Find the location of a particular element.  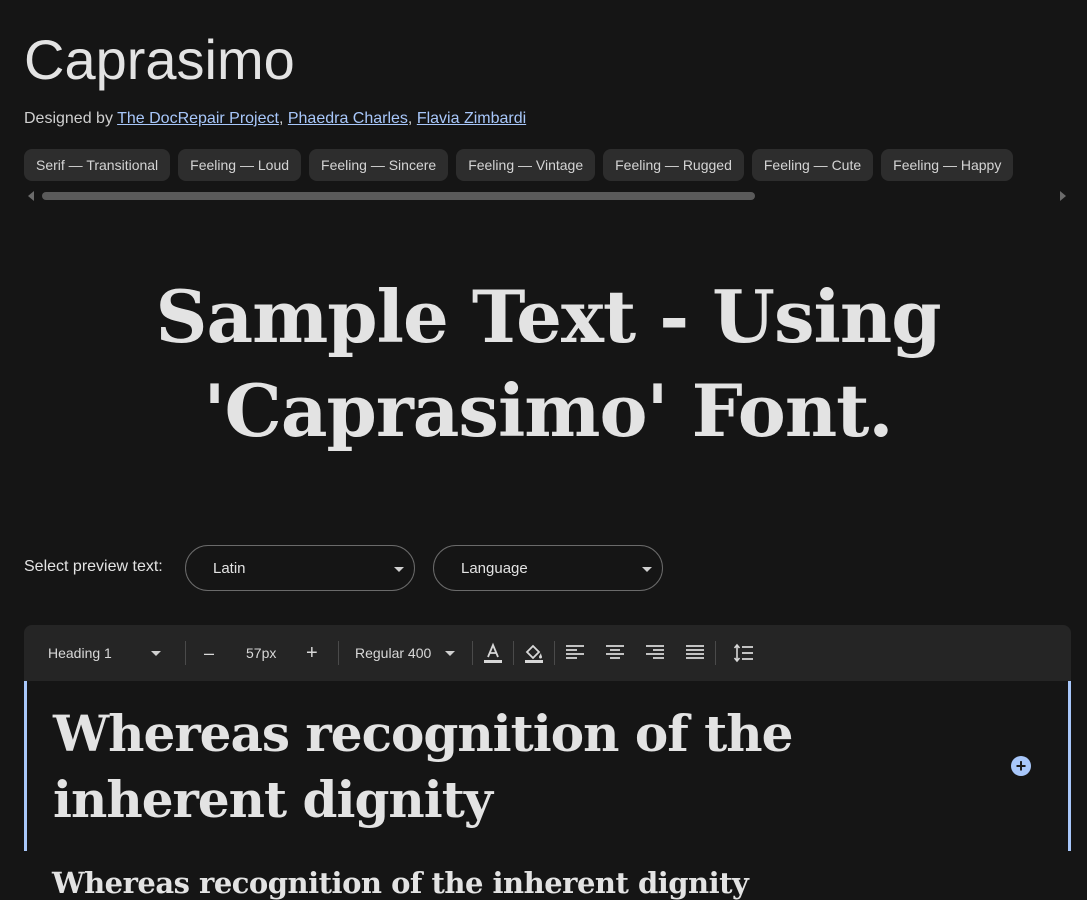

designed-by-label: Designed by is located at coordinates (68, 118).